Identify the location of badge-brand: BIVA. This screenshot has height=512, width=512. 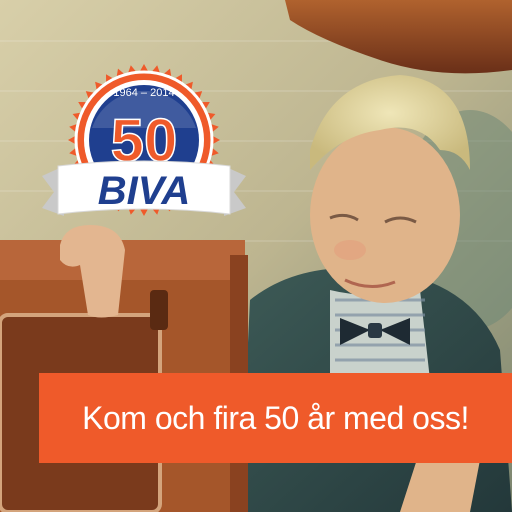
(144, 191).